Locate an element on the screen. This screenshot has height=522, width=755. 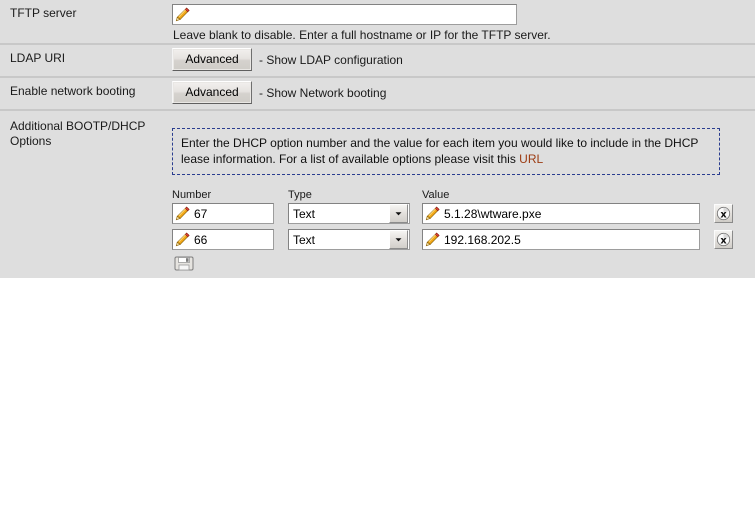
dhcp-options-grid-header: Number Type Value is located at coordinates (463, 195).